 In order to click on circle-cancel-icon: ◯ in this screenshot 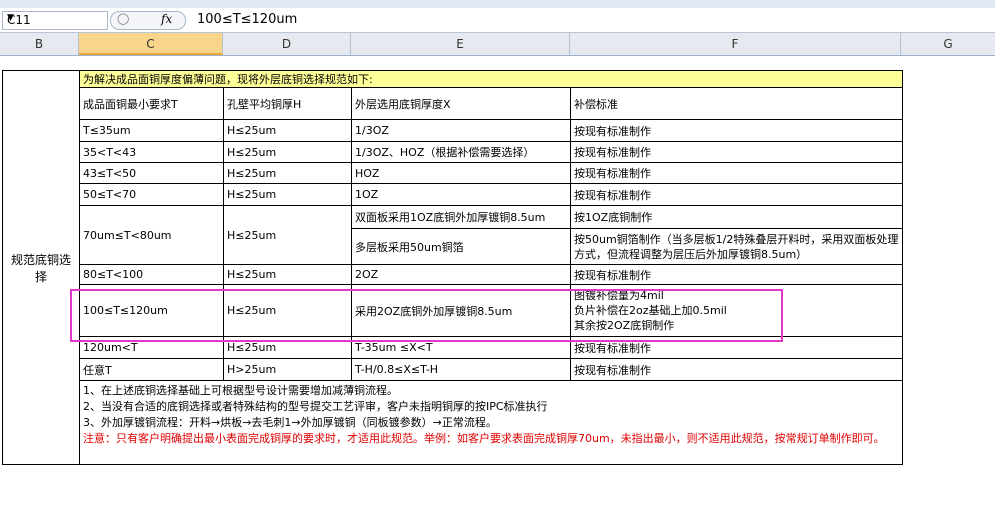, I will do `click(123, 18)`.